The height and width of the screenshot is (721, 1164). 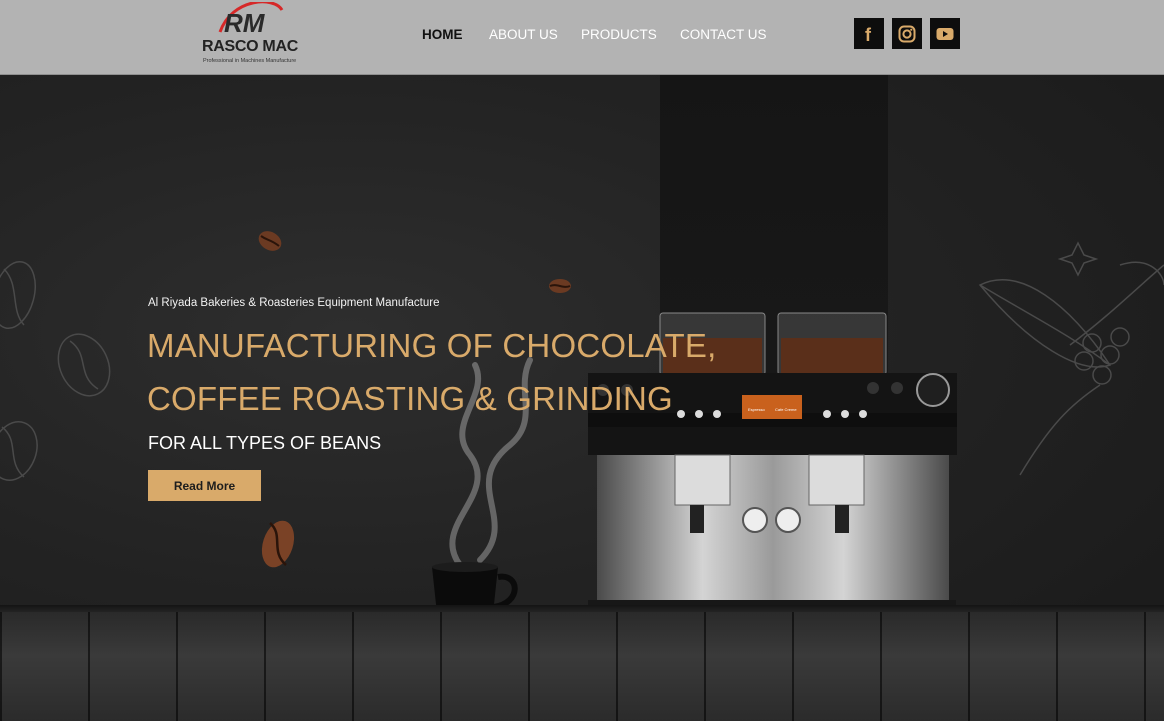 What do you see at coordinates (723, 34) in the screenshot?
I see `nav-contact-us: CONTACT US` at bounding box center [723, 34].